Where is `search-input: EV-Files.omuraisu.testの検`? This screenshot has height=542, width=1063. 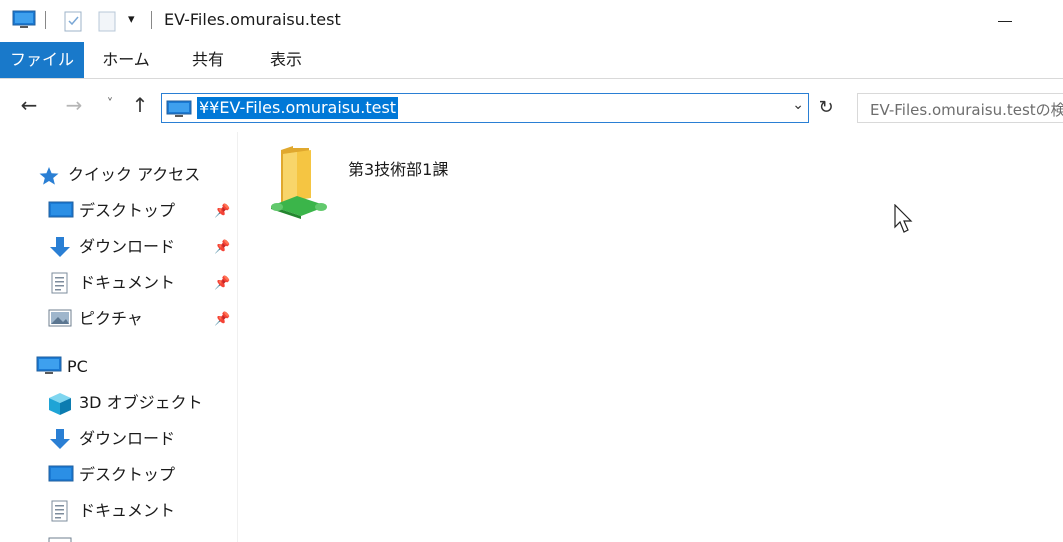
search-input: EV-Files.omuraisu.testの検 is located at coordinates (960, 108).